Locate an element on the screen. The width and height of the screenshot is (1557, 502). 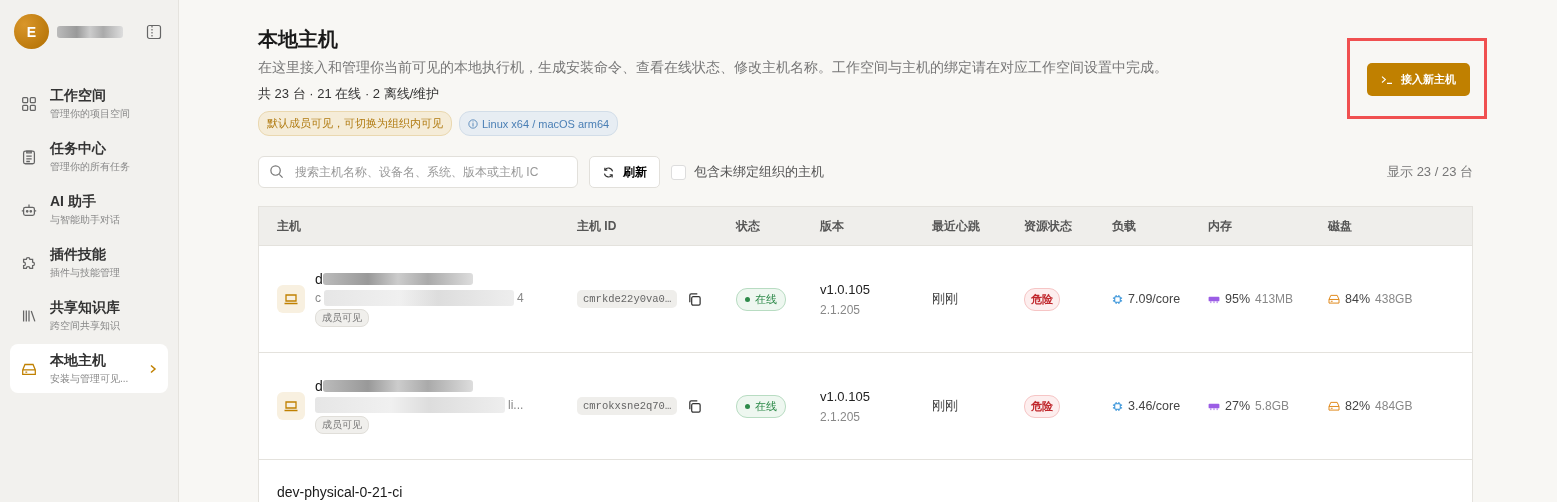
sidebar-item: AI 助手 与智能助手对话 is located at coordinates (89, 209).